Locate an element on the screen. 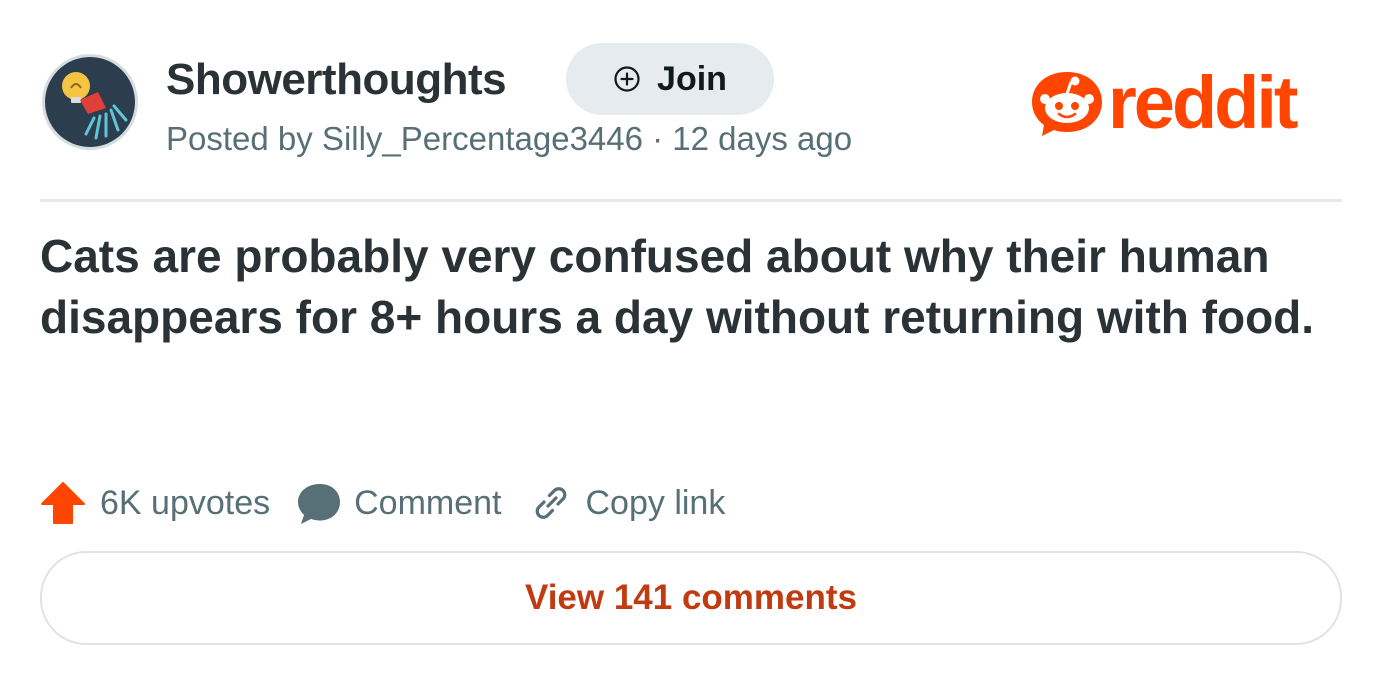 This screenshot has height=696, width=1374. comment-label: Comment is located at coordinates (428, 502).